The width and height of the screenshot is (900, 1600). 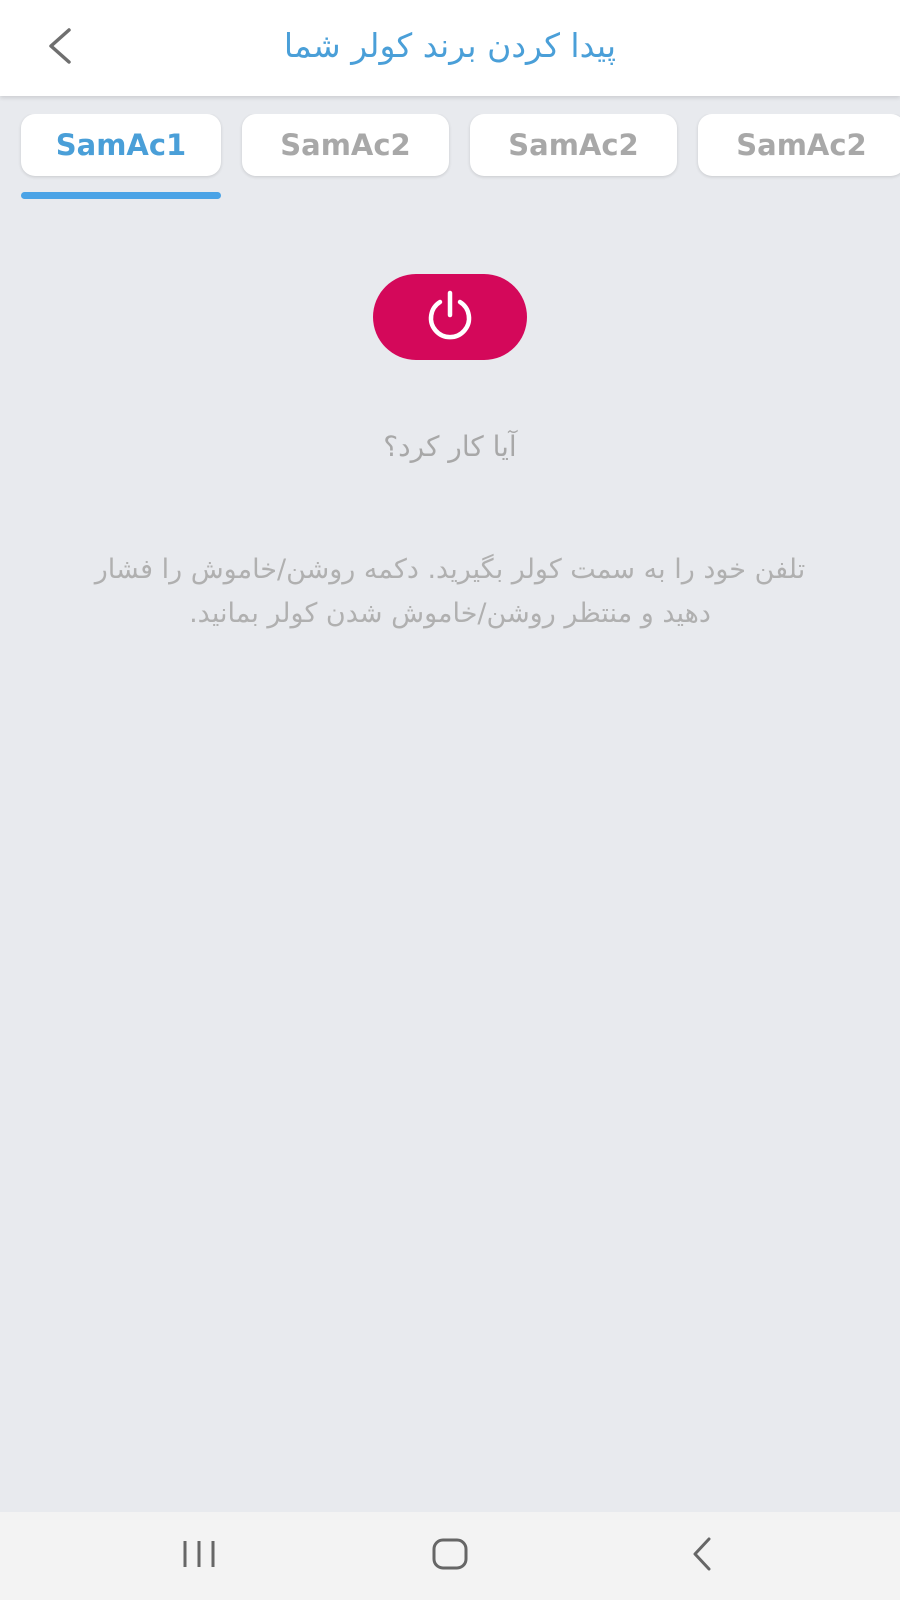 I want to click on home-button, so click(x=450, y=1556).